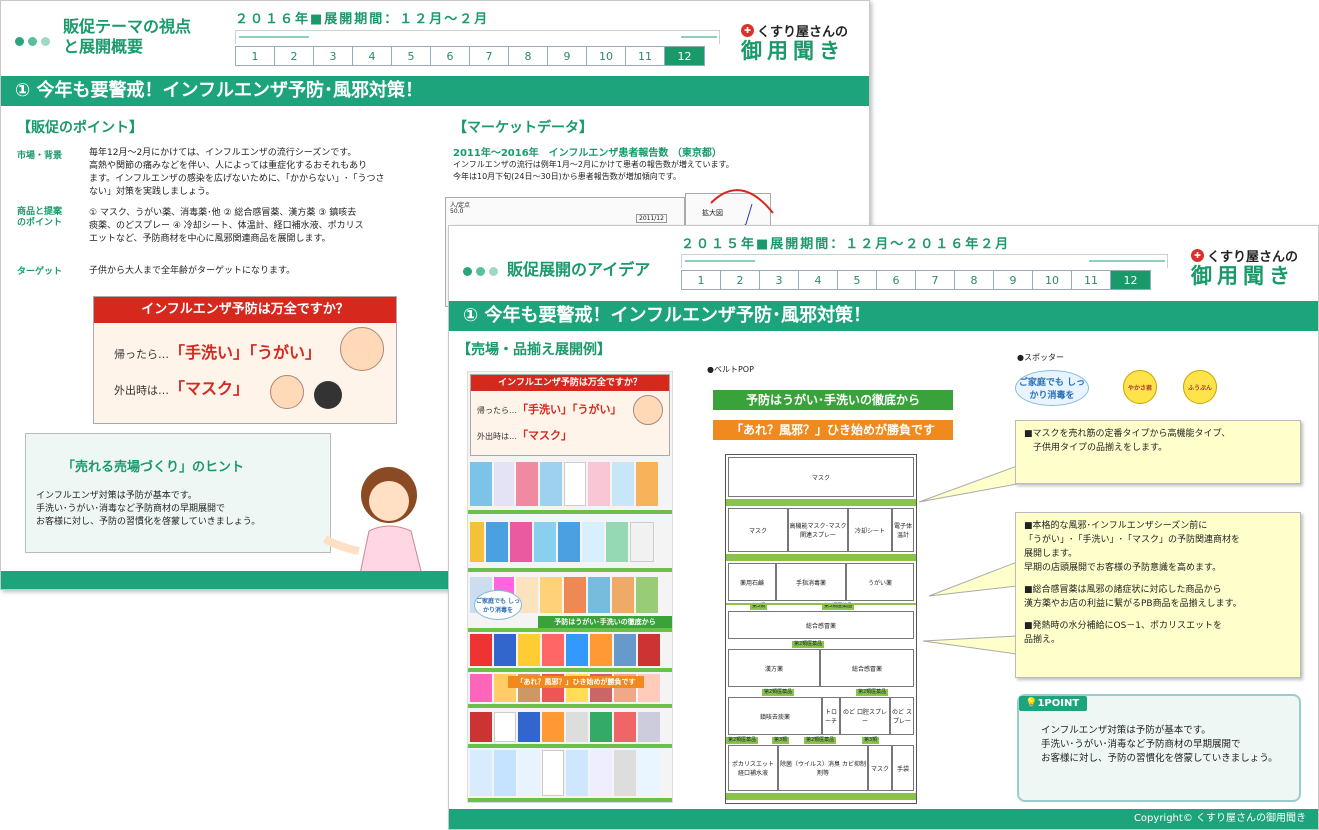 The height and width of the screenshot is (830, 1319). Describe the element at coordinates (865, 716) in the screenshot. I see `plan-cell: のど 口腔スプレー` at that location.